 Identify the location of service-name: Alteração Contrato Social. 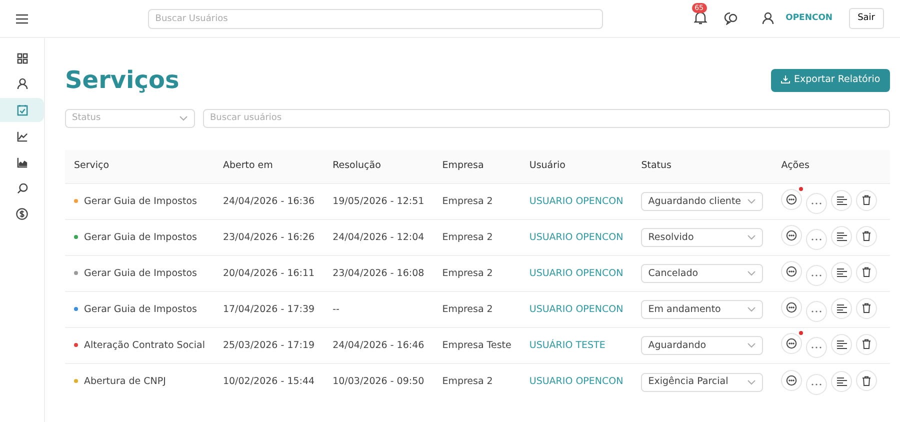
(144, 345).